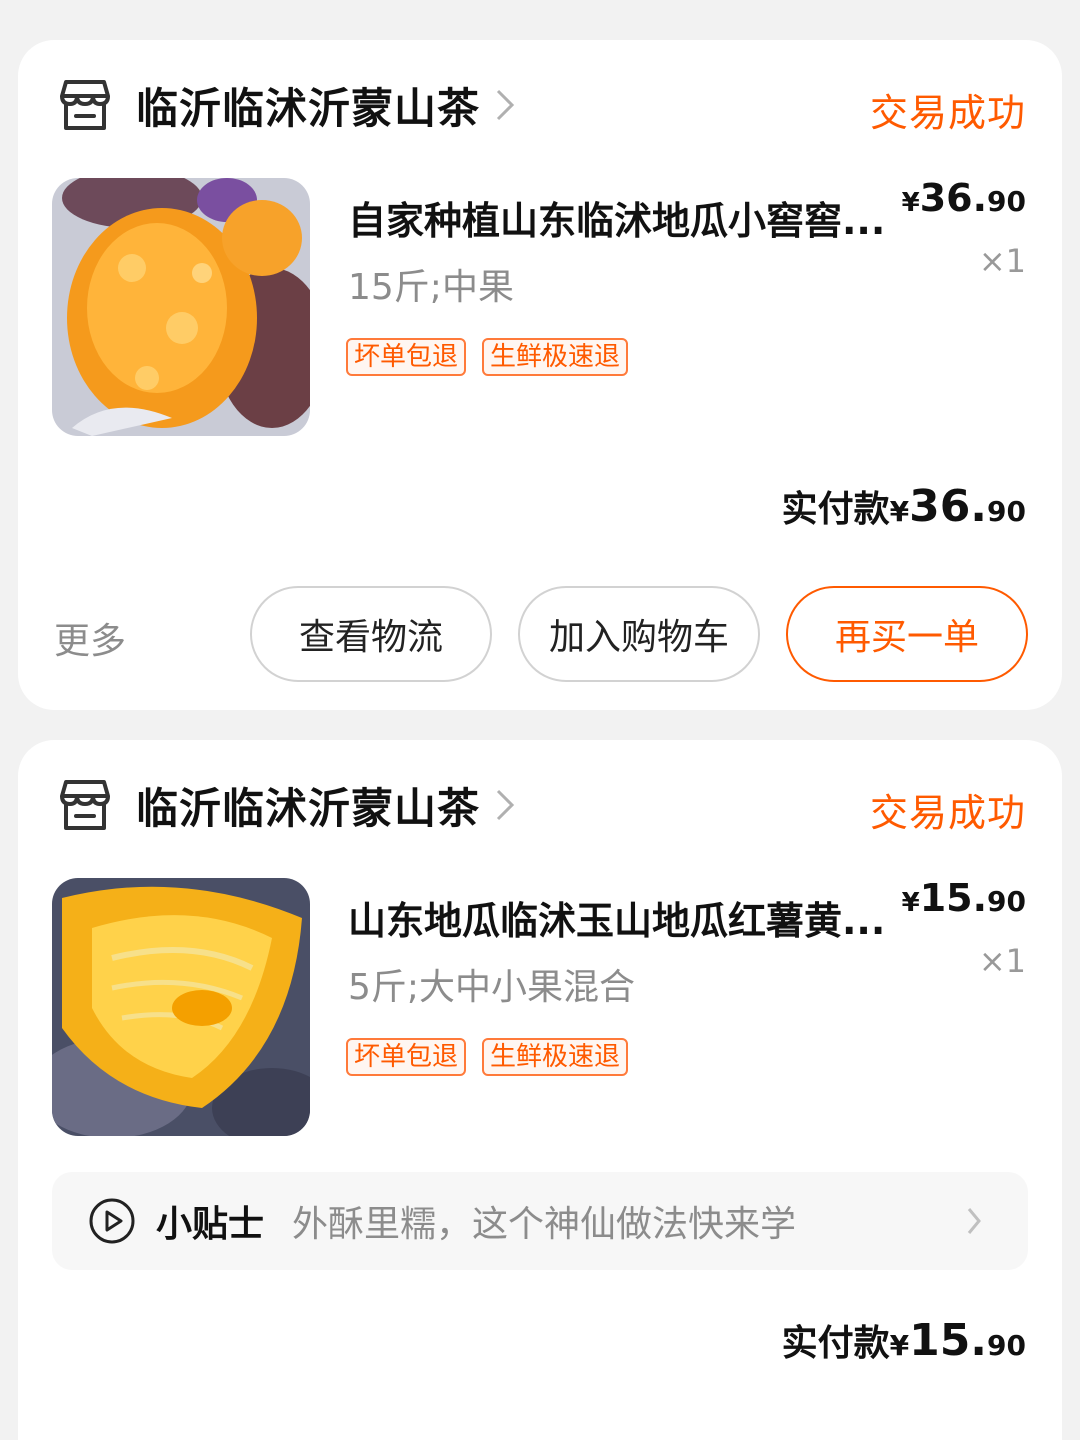 This screenshot has height=1440, width=1080. What do you see at coordinates (112, 1221) in the screenshot?
I see `play-circle-icon` at bounding box center [112, 1221].